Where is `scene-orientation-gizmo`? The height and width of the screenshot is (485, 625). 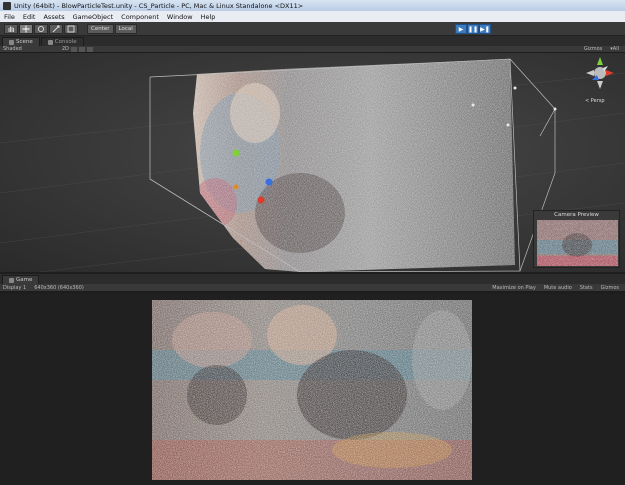
scene-orientation-gizmo is located at coordinates (600, 73).